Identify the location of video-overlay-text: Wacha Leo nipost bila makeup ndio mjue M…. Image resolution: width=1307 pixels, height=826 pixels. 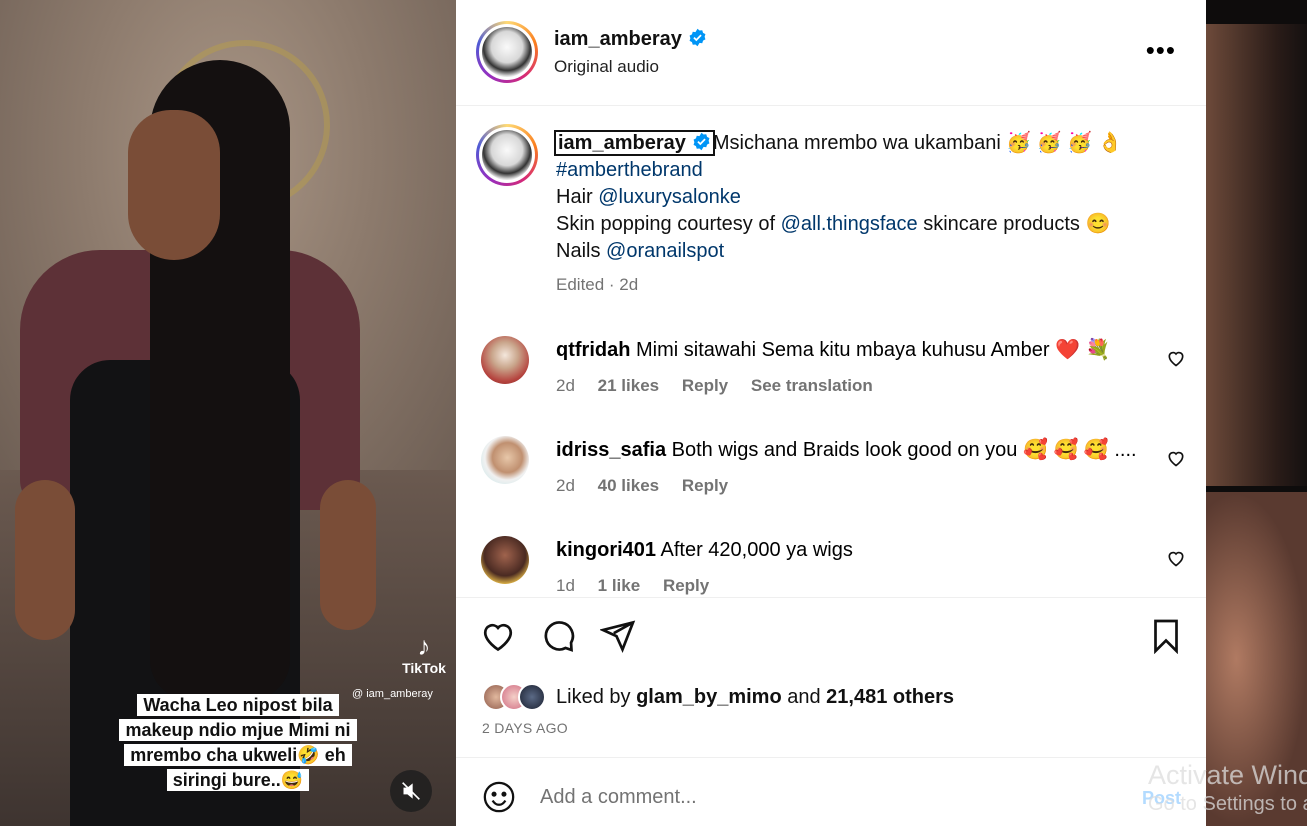
(238, 742).